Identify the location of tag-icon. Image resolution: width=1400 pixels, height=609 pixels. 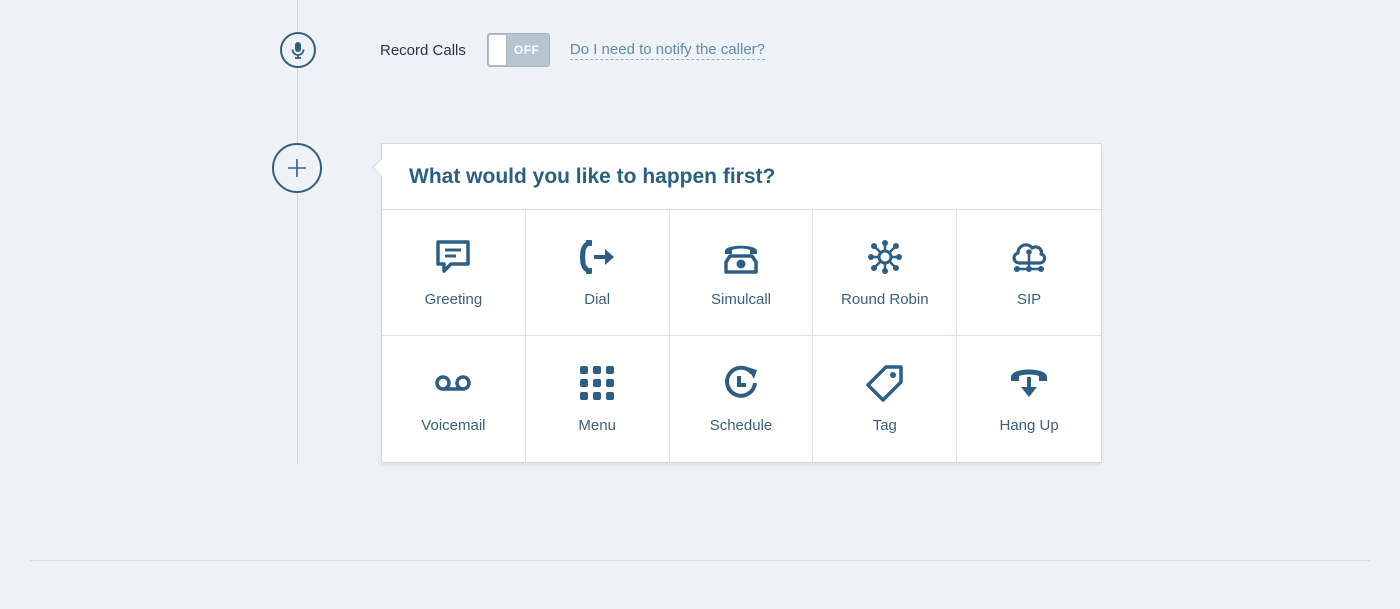
(884, 383).